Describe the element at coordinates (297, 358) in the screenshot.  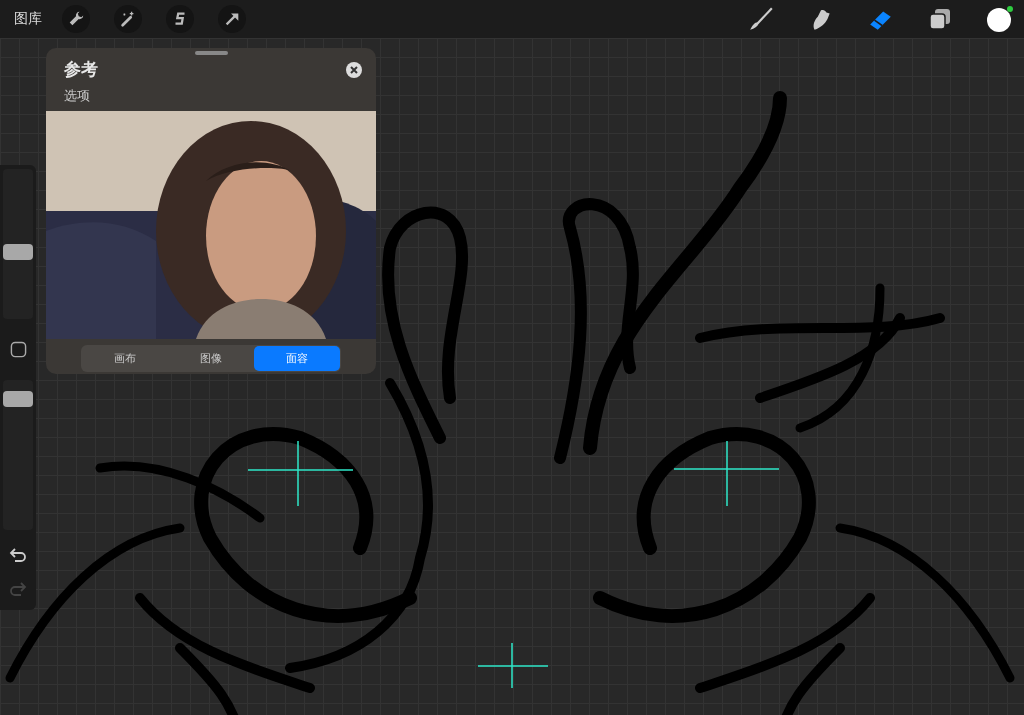
I see `tab: 面容` at that location.